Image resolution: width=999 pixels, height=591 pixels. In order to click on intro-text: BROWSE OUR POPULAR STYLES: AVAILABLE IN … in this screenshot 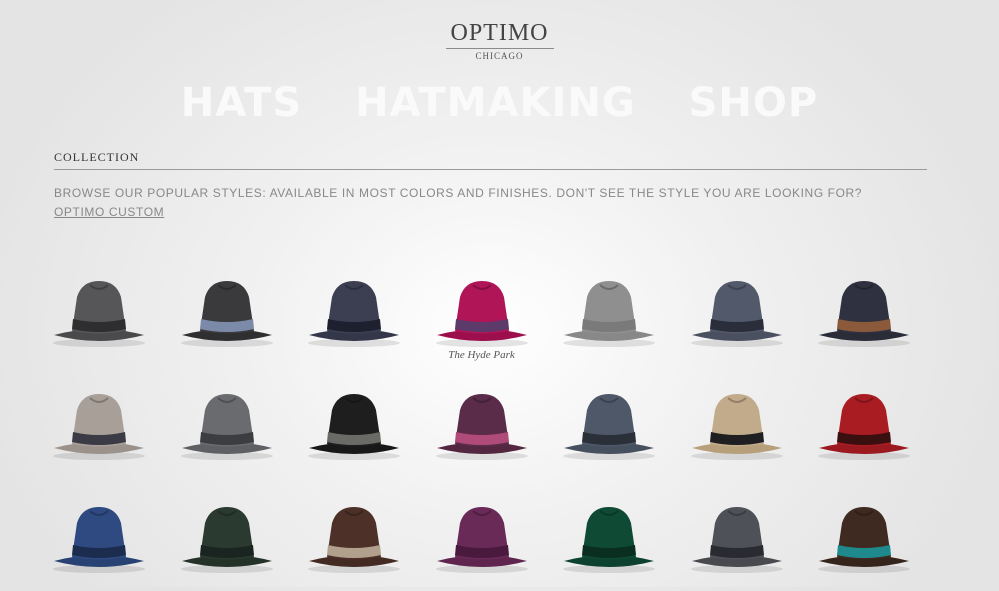, I will do `click(458, 193)`.